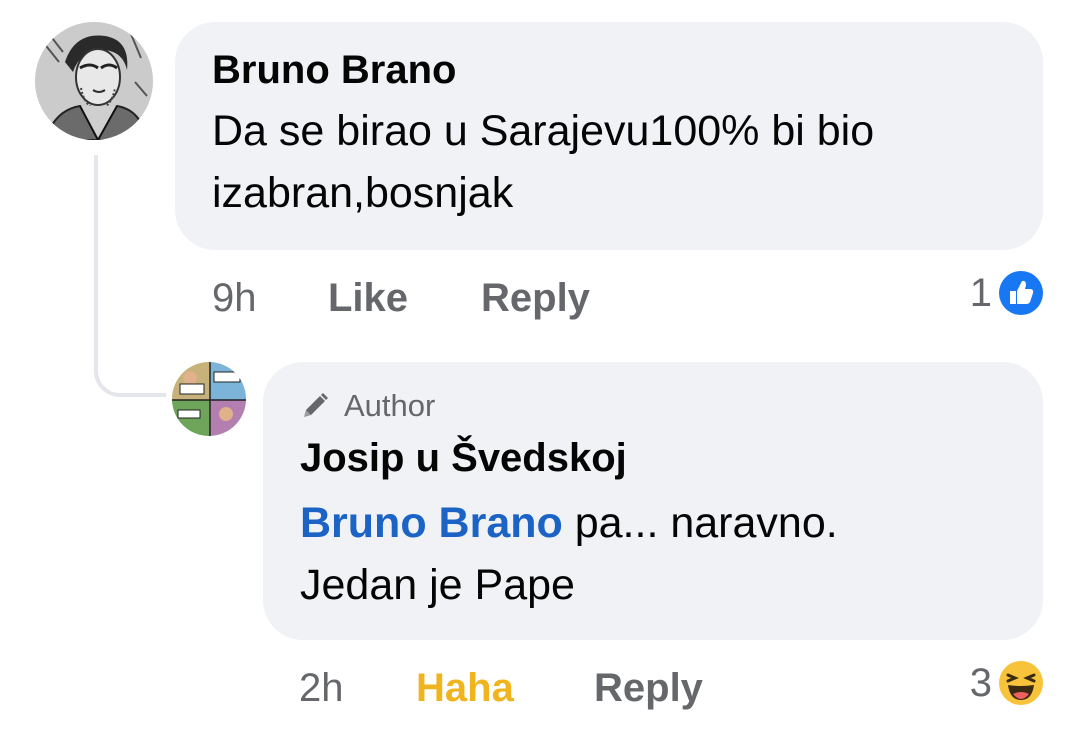 This screenshot has height=746, width=1080. I want to click on comment-author: Bruno Brano, so click(608, 70).